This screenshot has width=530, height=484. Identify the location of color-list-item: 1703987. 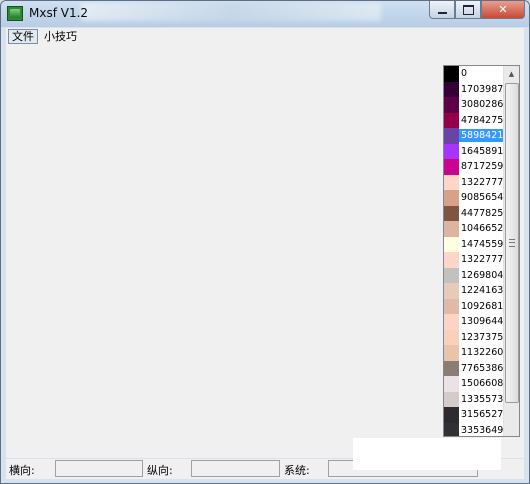
(475, 89).